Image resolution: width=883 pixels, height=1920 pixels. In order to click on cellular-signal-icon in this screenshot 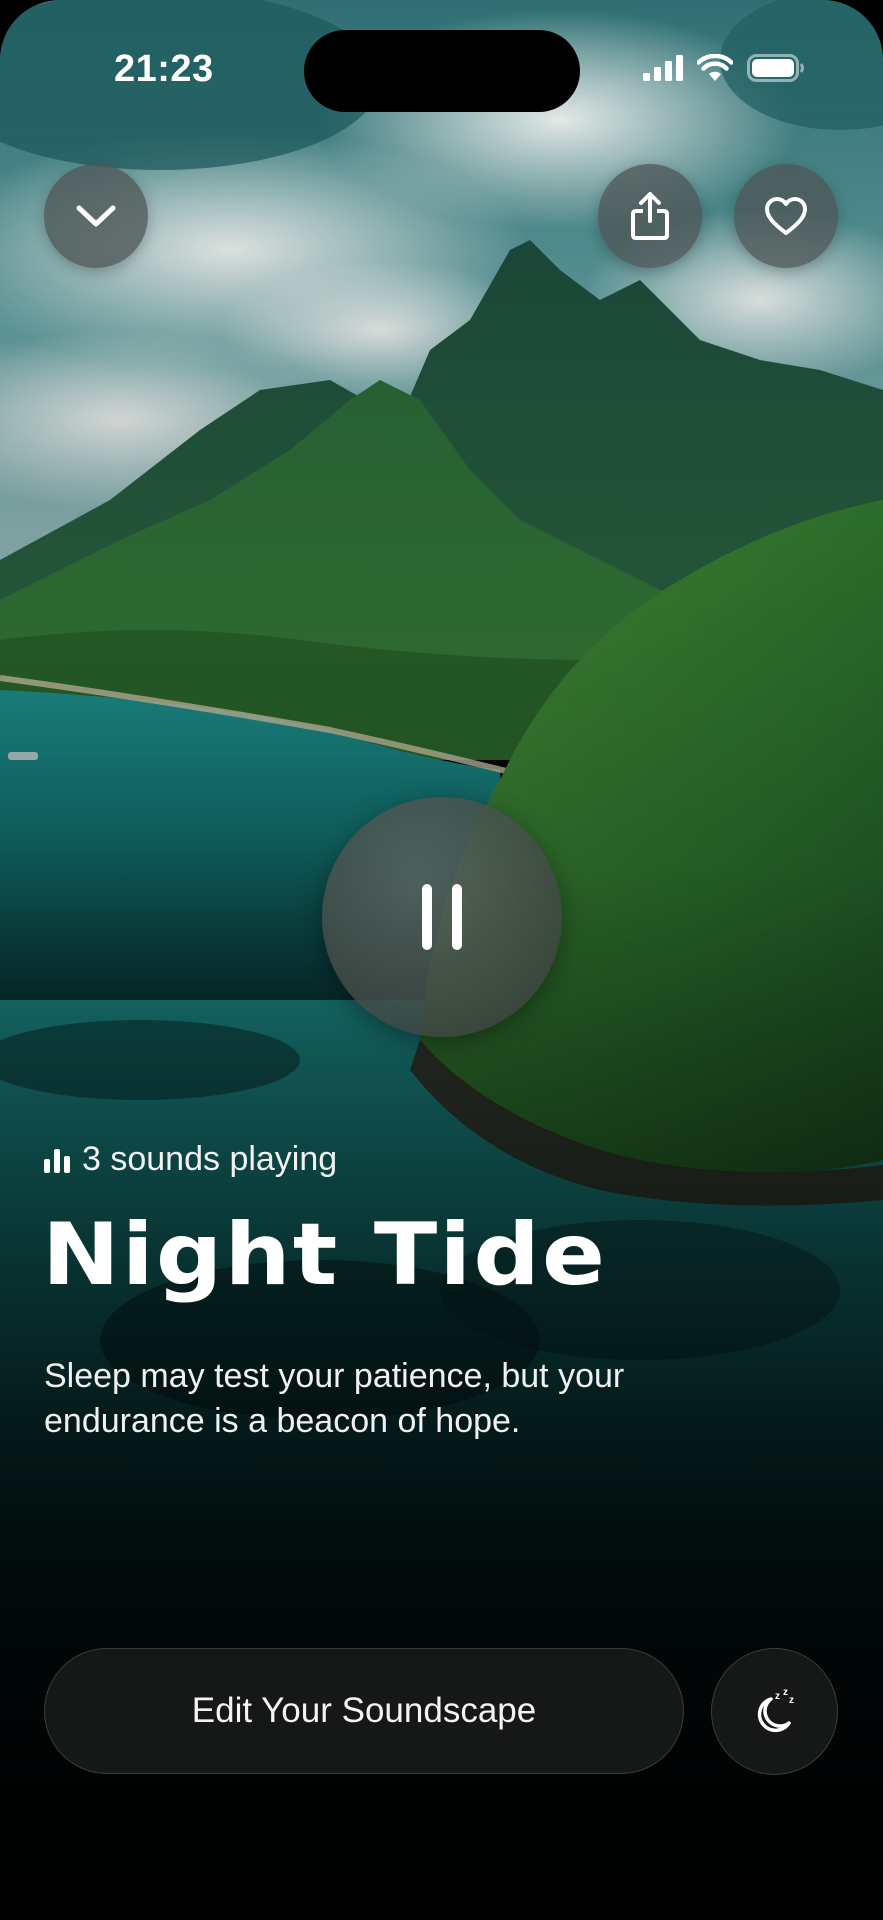, I will do `click(663, 68)`.